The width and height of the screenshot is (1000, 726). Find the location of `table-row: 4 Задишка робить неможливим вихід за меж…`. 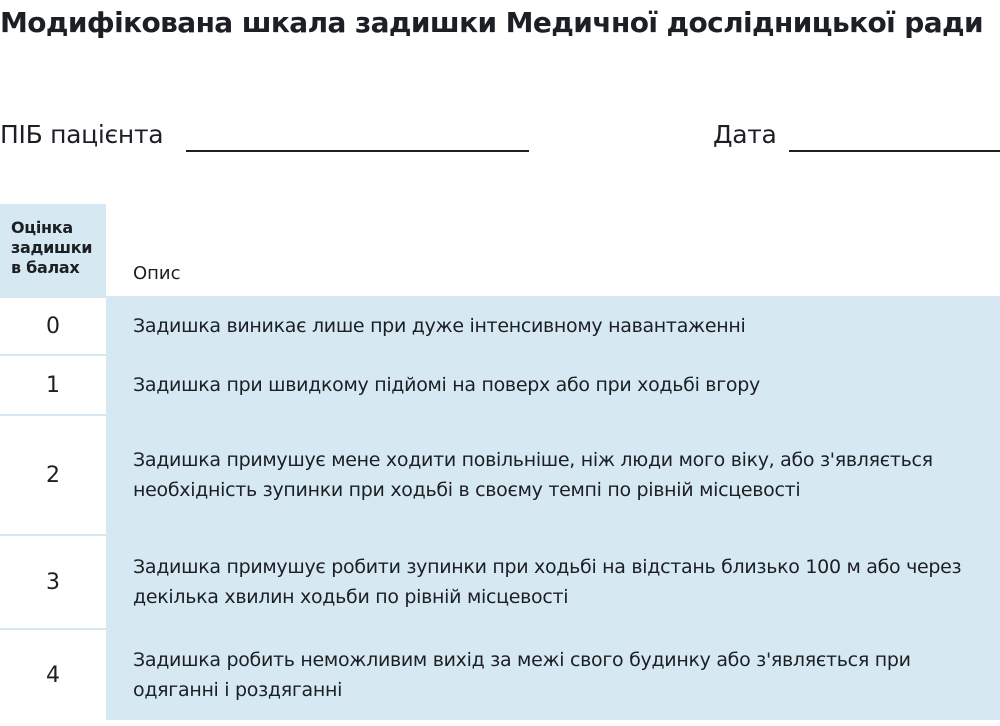

table-row: 4 Задишка робить неможливим вихід за меж… is located at coordinates (500, 674).